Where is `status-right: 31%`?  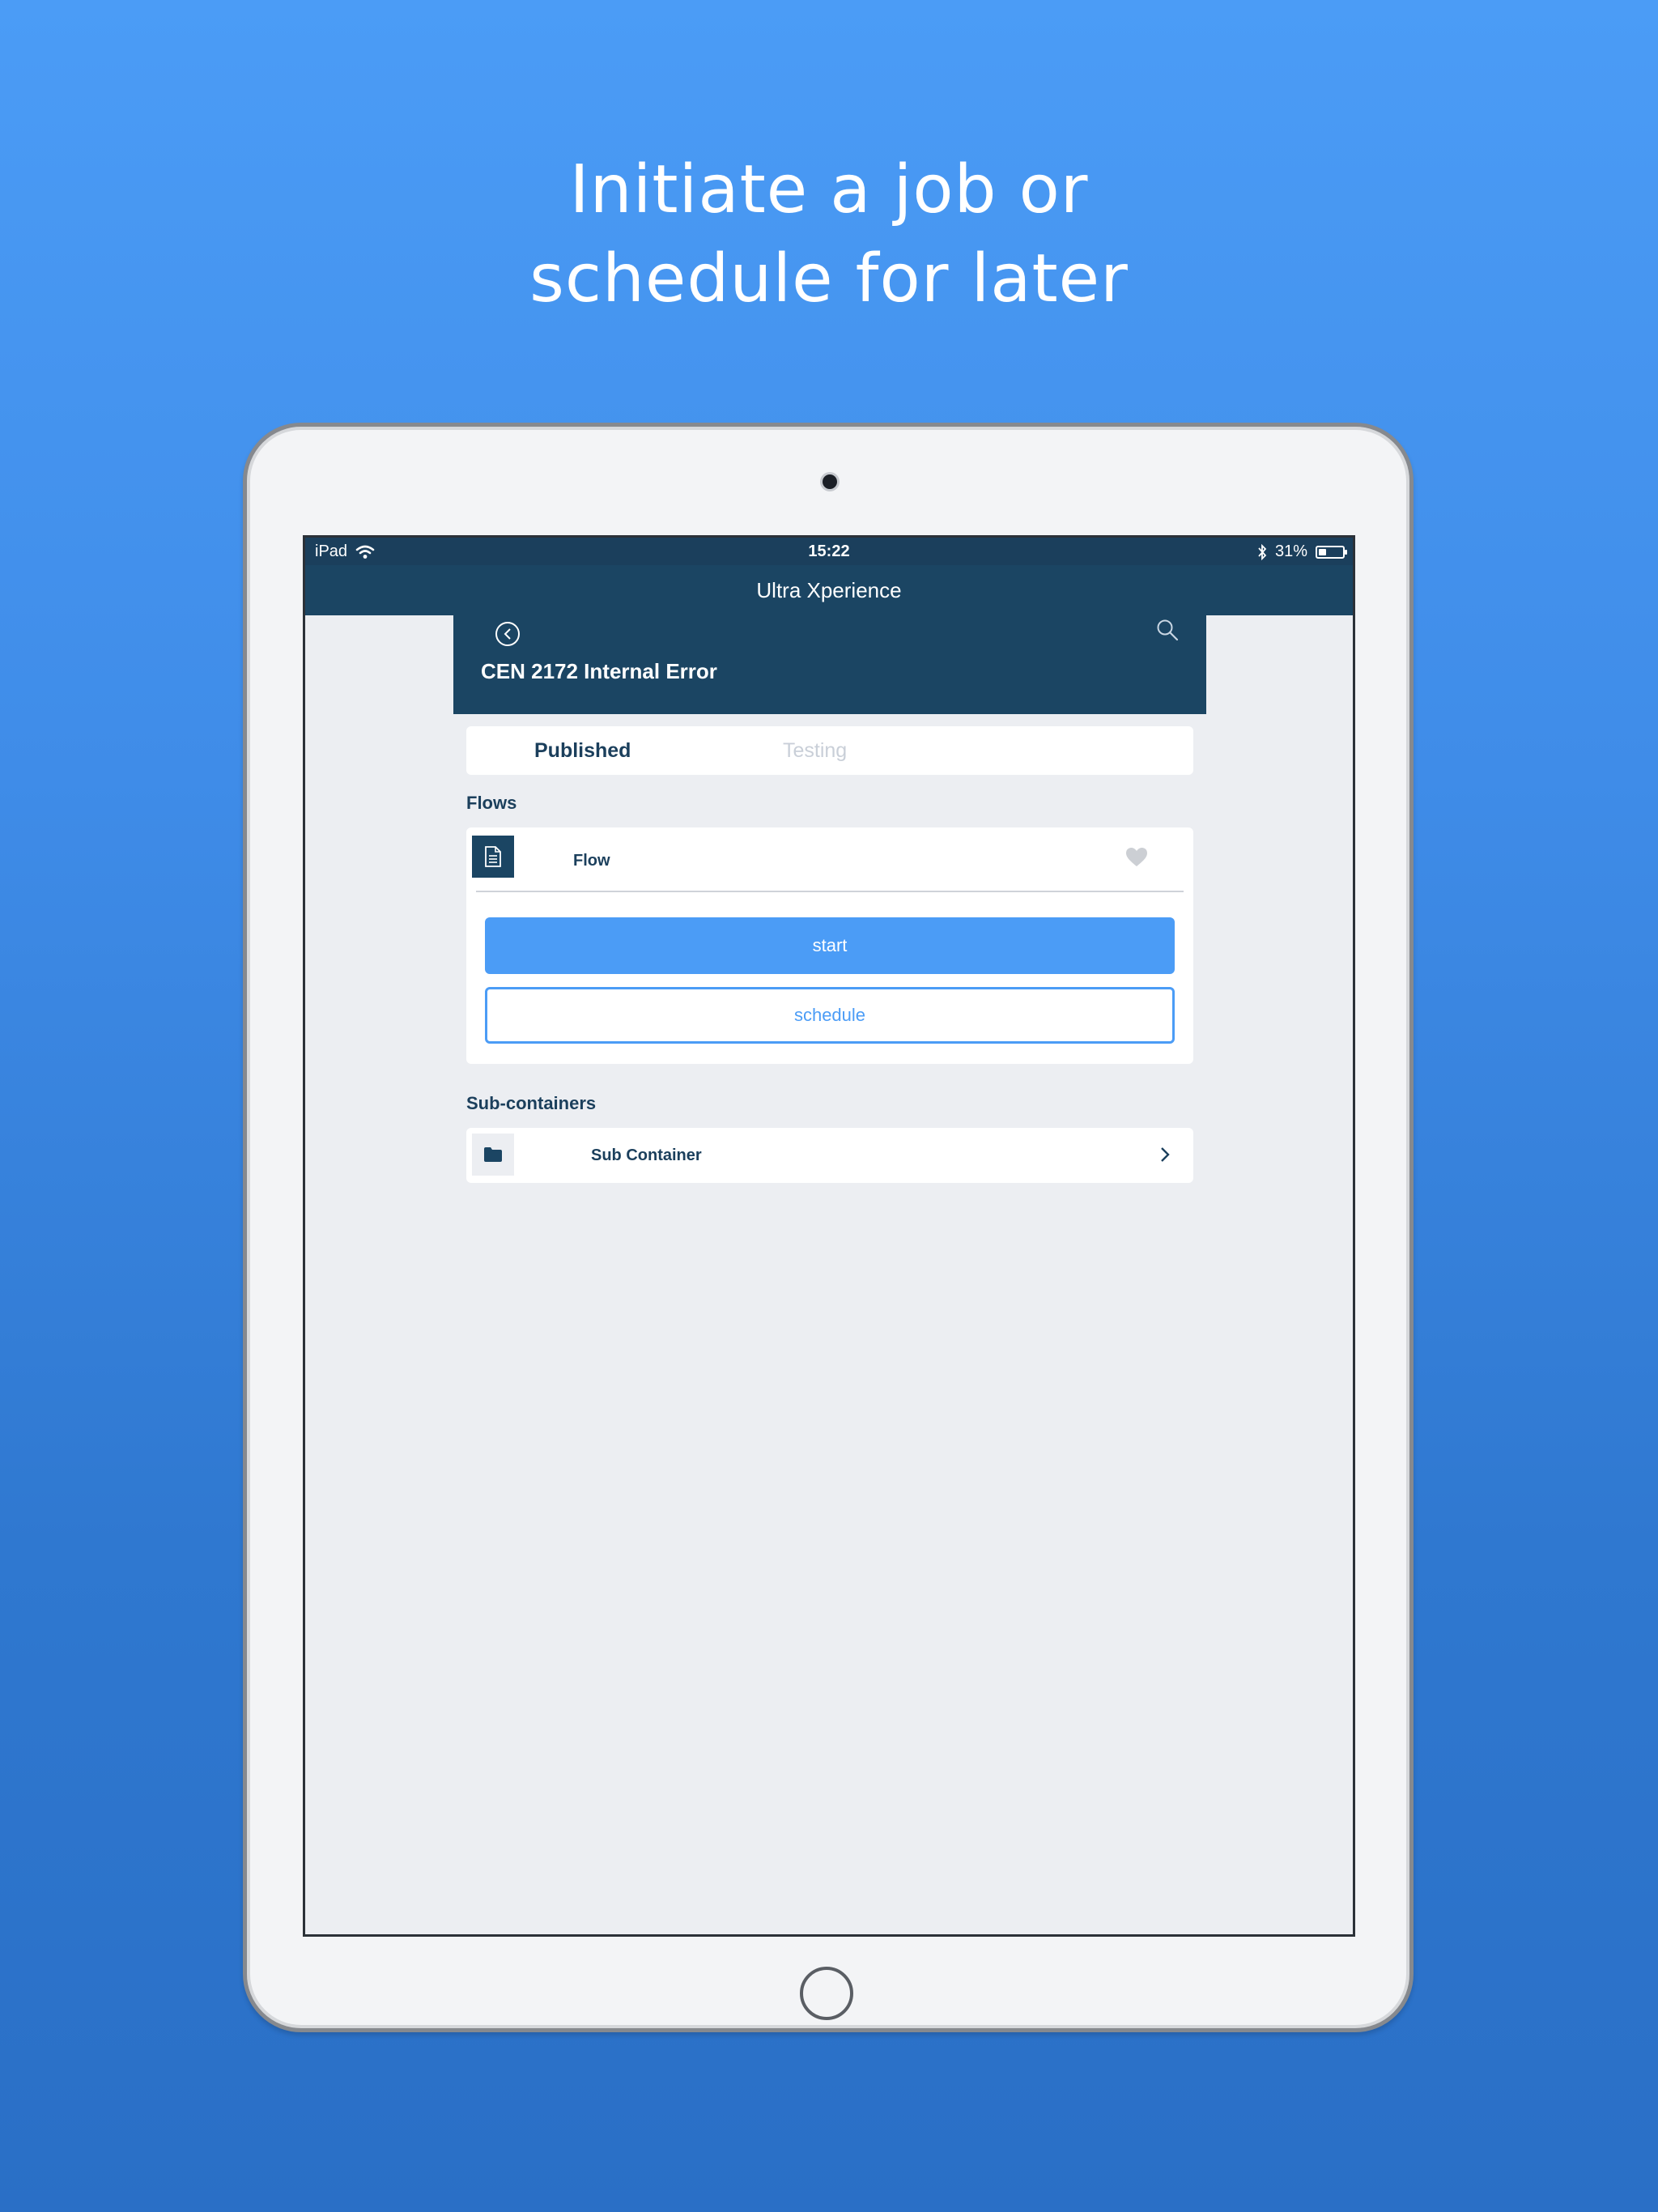 status-right: 31% is located at coordinates (1302, 552).